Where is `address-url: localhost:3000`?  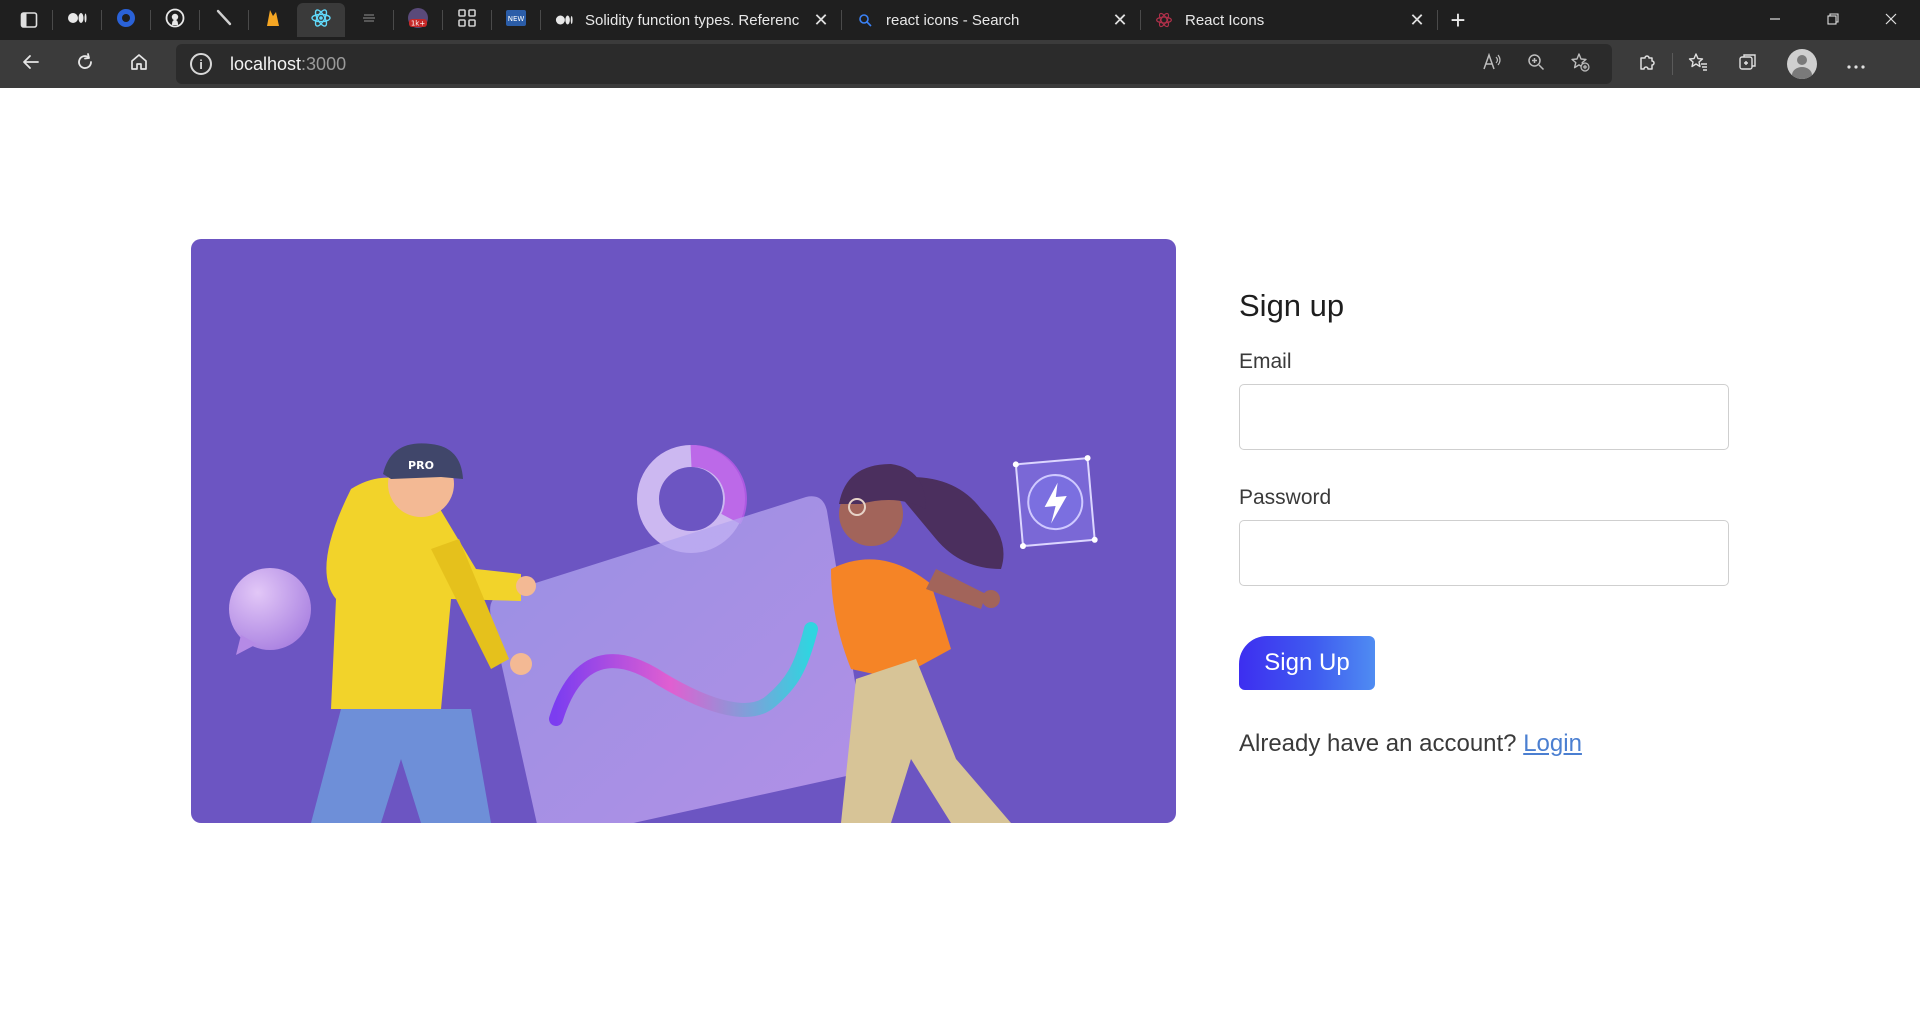 address-url: localhost:3000 is located at coordinates (279, 64).